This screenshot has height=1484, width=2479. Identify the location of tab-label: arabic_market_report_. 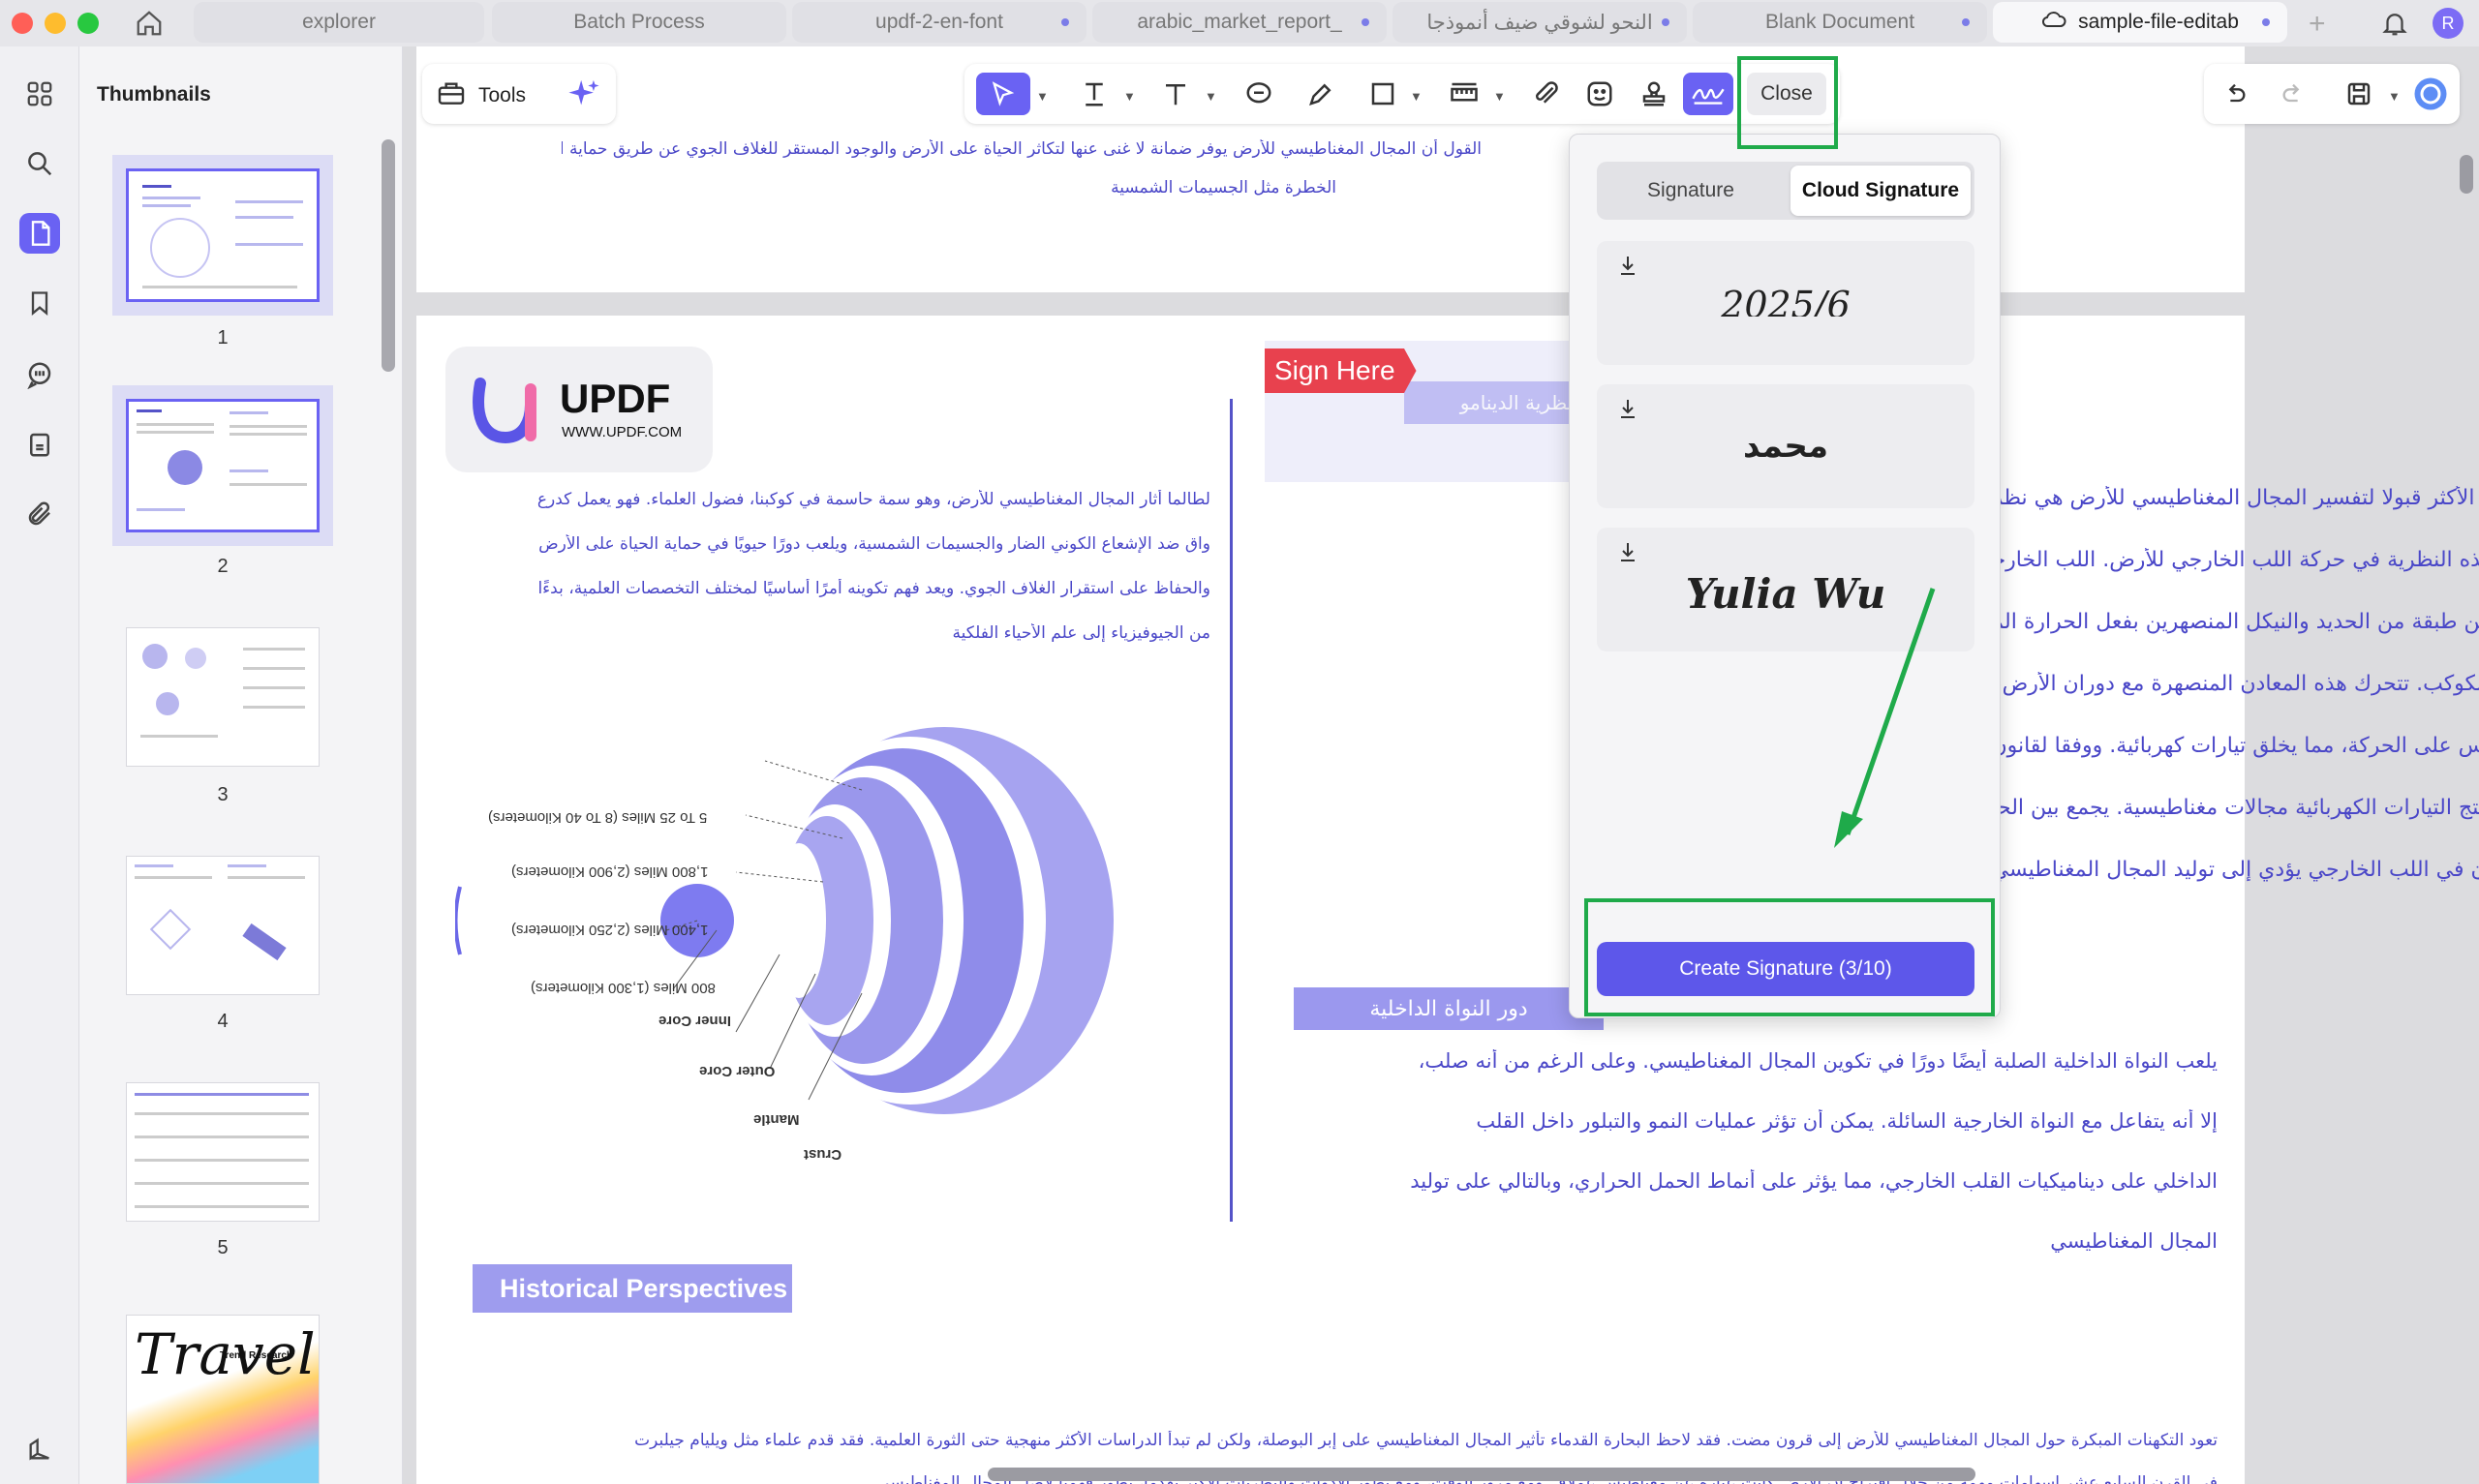
(1239, 22).